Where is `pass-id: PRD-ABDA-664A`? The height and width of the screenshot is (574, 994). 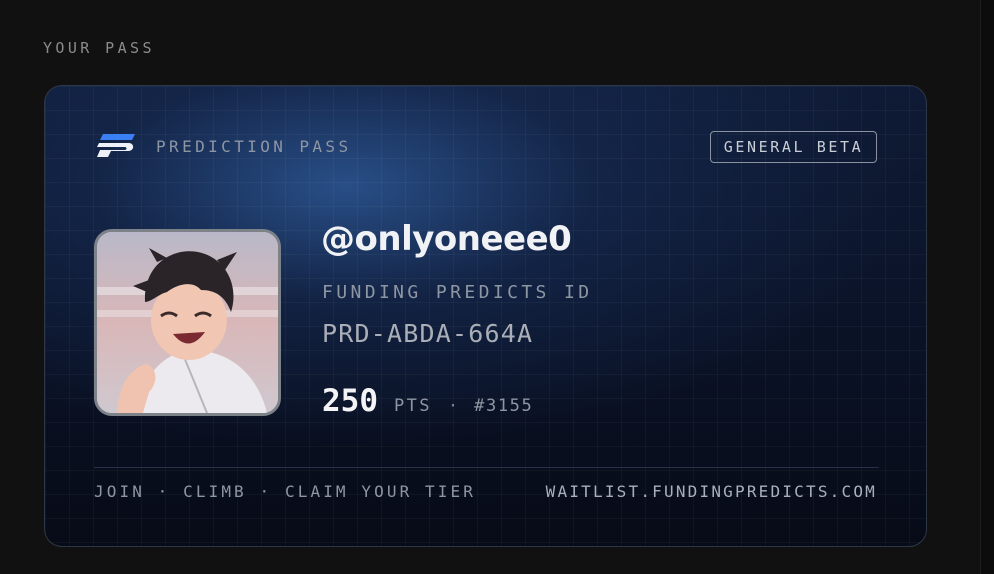
pass-id: PRD-ABDA-664A is located at coordinates (428, 333).